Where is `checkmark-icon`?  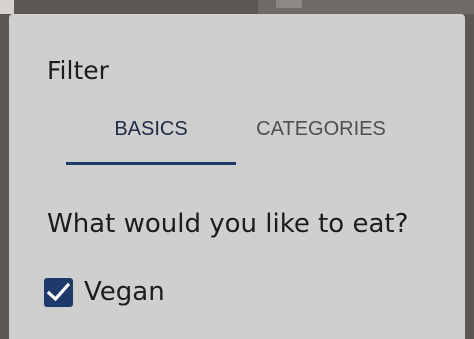 checkmark-icon is located at coordinates (58, 292).